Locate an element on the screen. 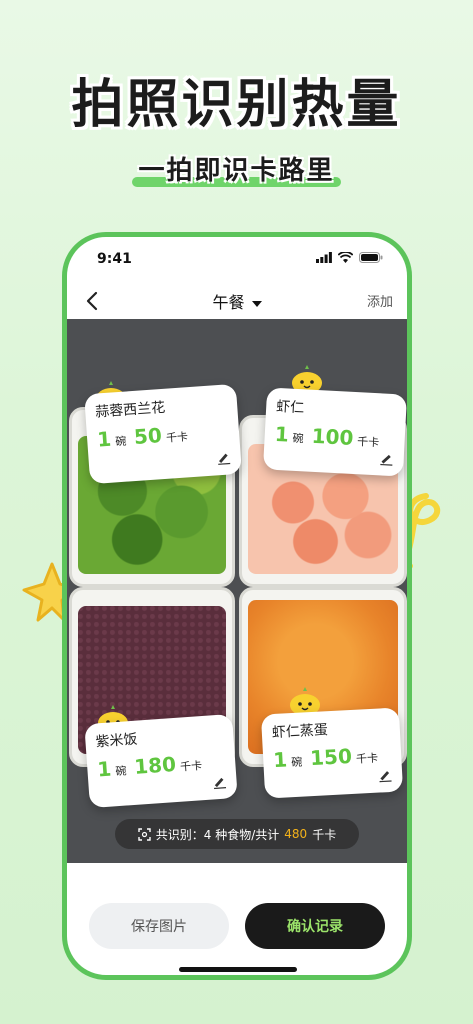  promo-subline: 一拍即识卡路里 is located at coordinates (236, 168).